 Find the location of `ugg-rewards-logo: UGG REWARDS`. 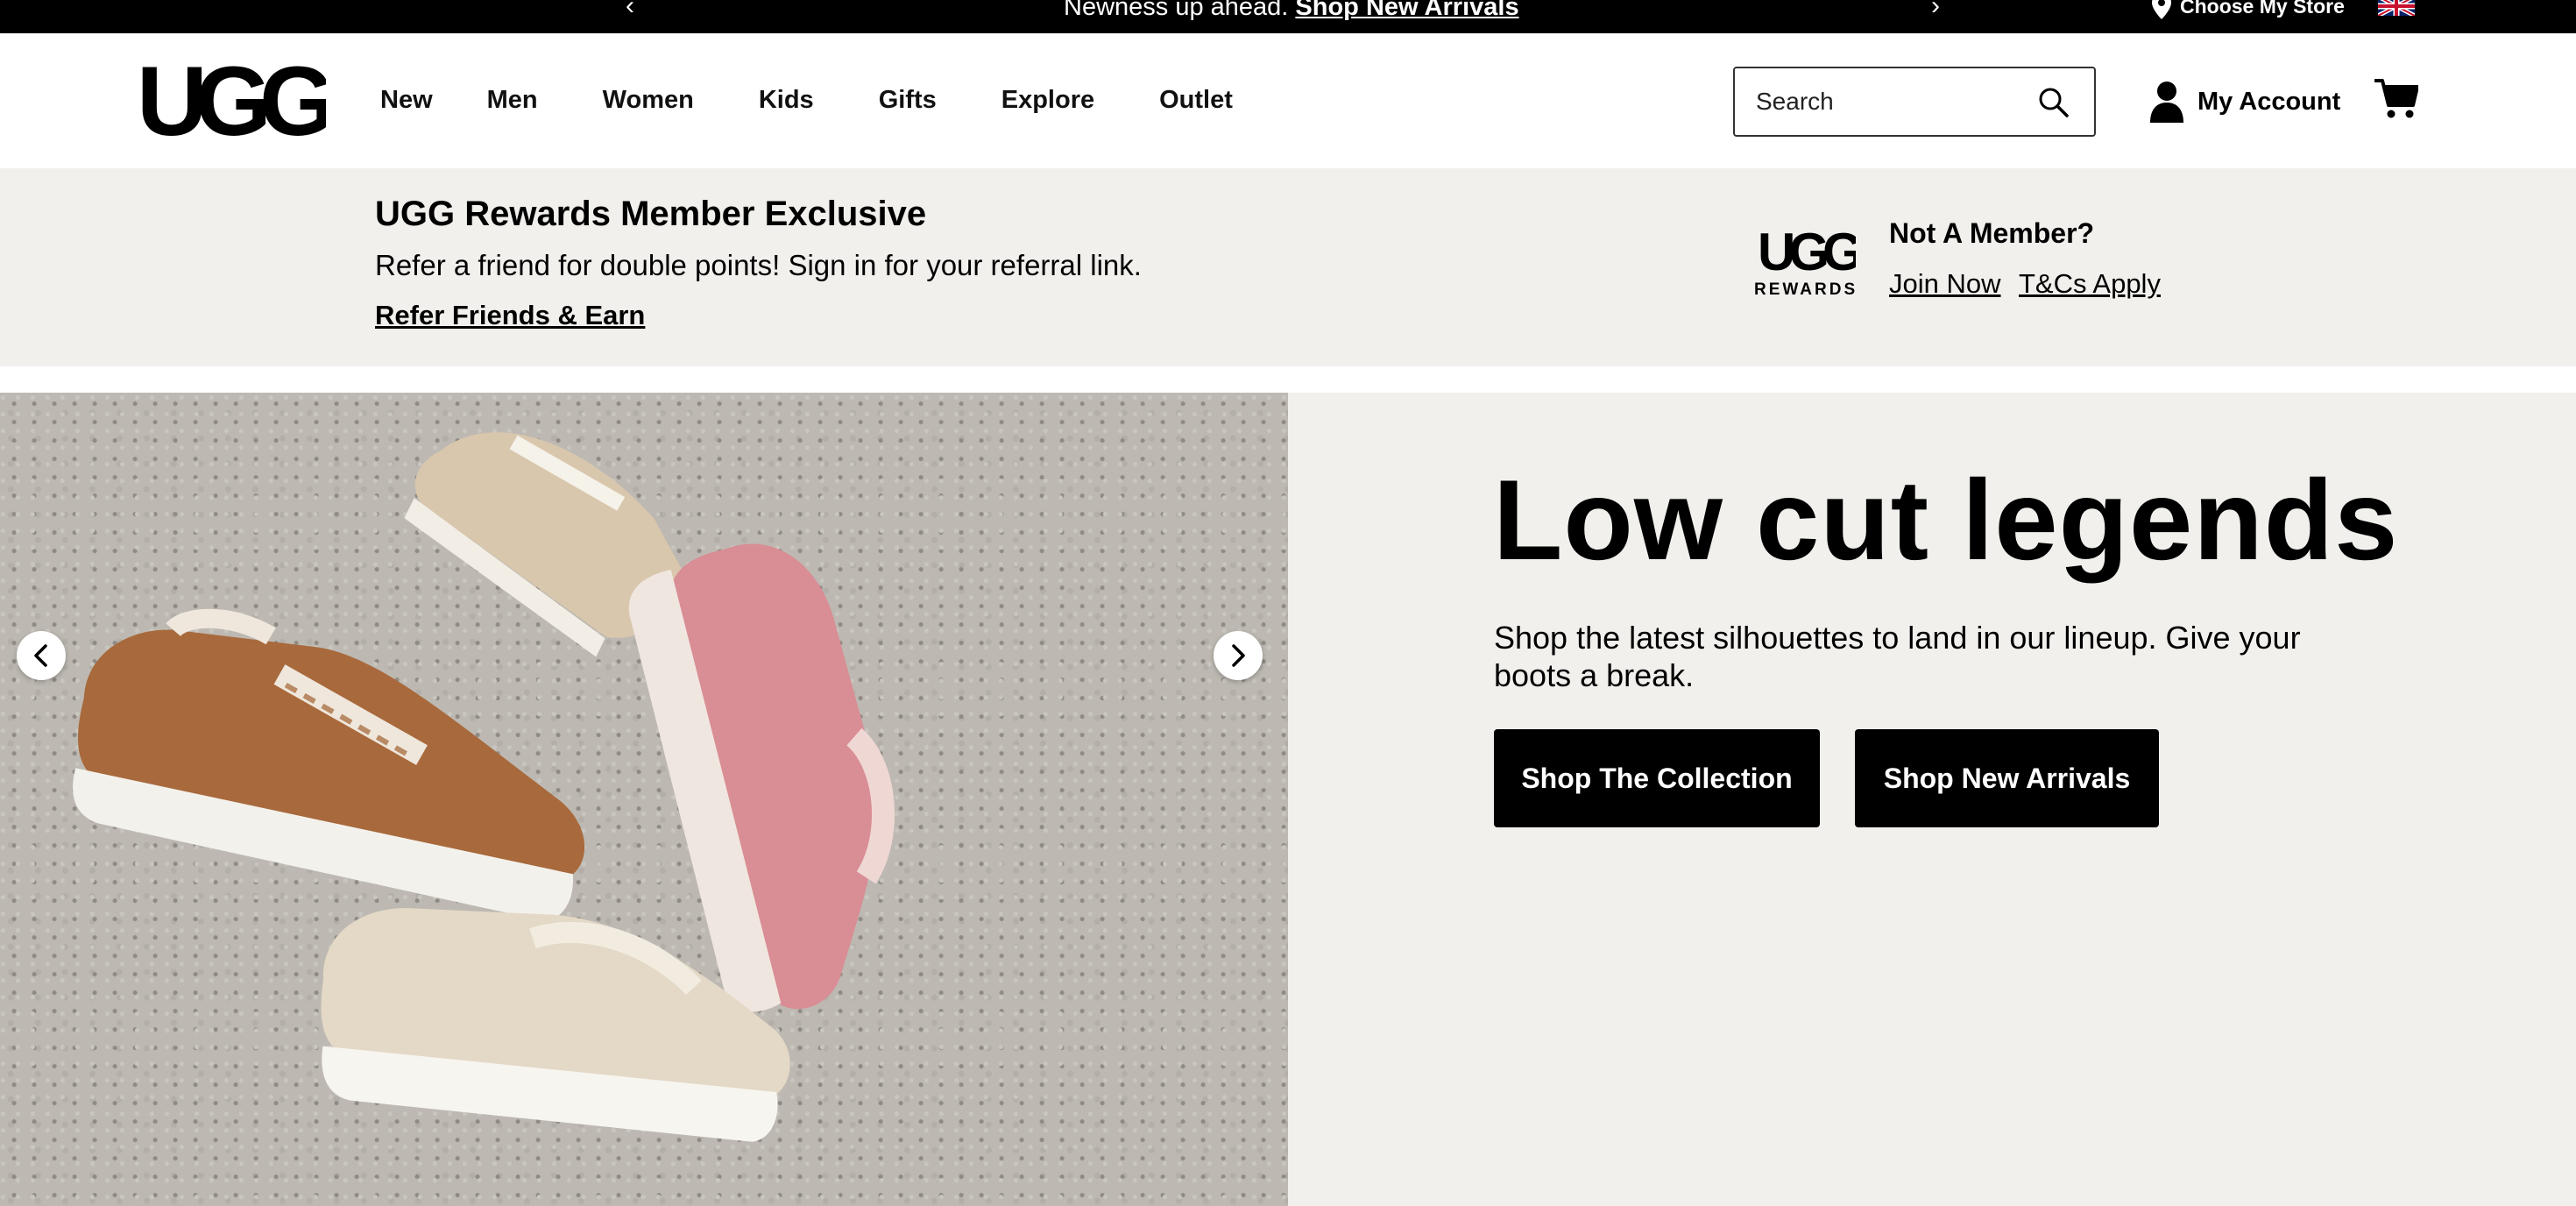

ugg-rewards-logo: UGG REWARDS is located at coordinates (1805, 262).